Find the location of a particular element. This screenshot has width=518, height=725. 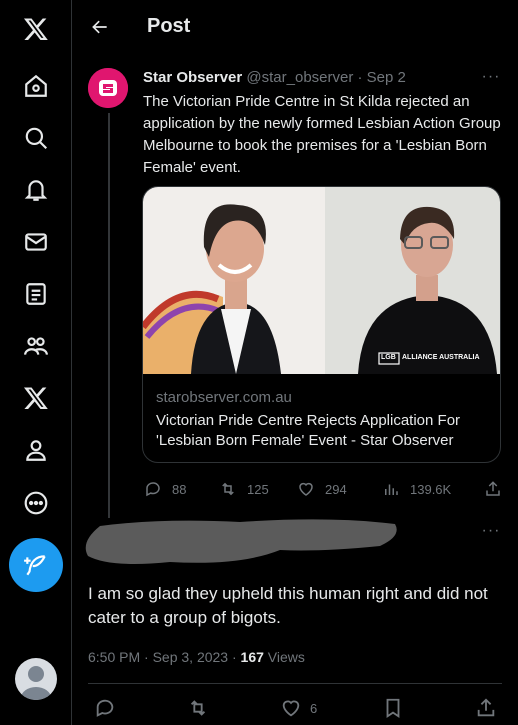

reply-timestamp: 6:50 PM · Sep 3, 2023 · is located at coordinates (164, 657).